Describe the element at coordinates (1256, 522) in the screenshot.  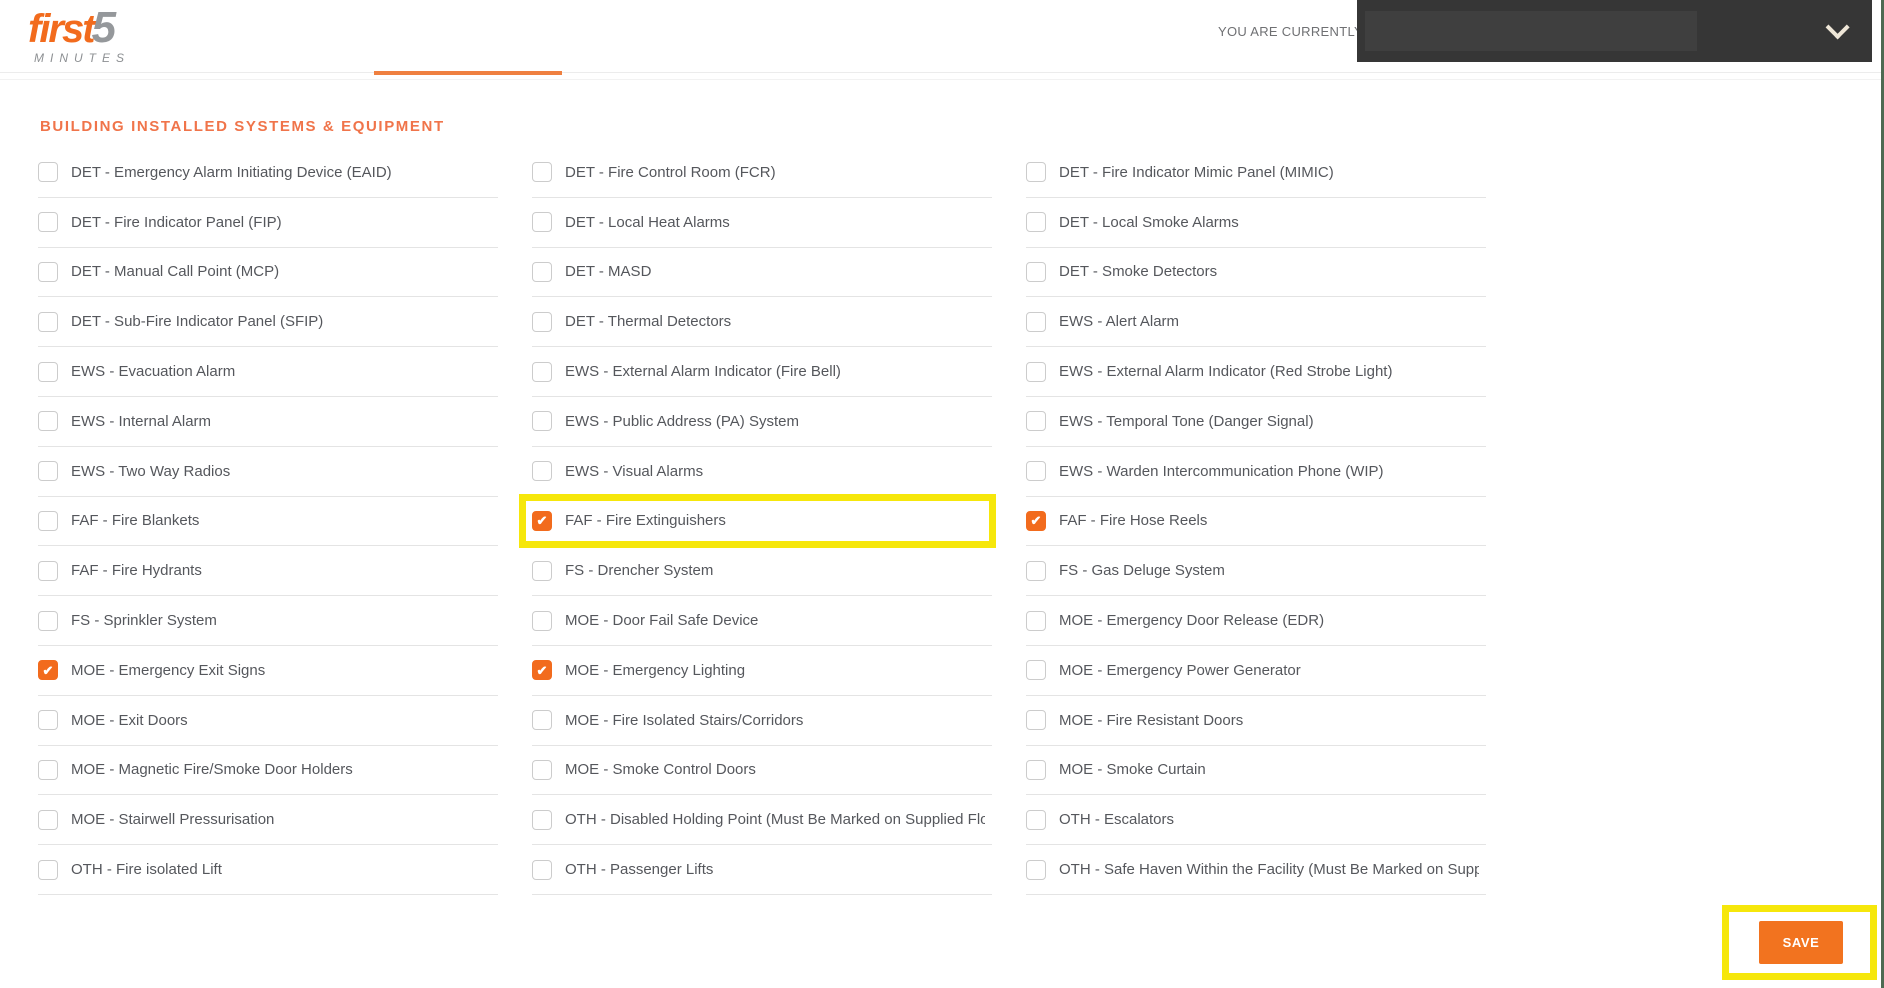
I see `equipment-row: ✔ FAF - Fire Hose Reels` at that location.